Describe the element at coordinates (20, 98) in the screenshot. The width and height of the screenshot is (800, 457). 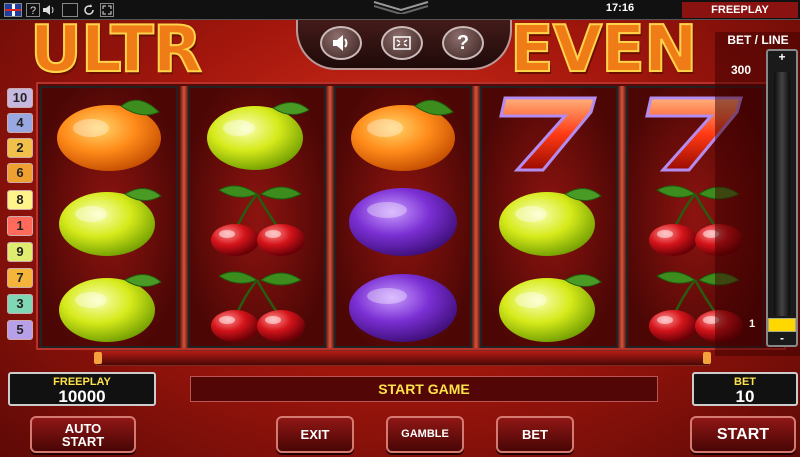
I see `payline-badge-10: 10` at that location.